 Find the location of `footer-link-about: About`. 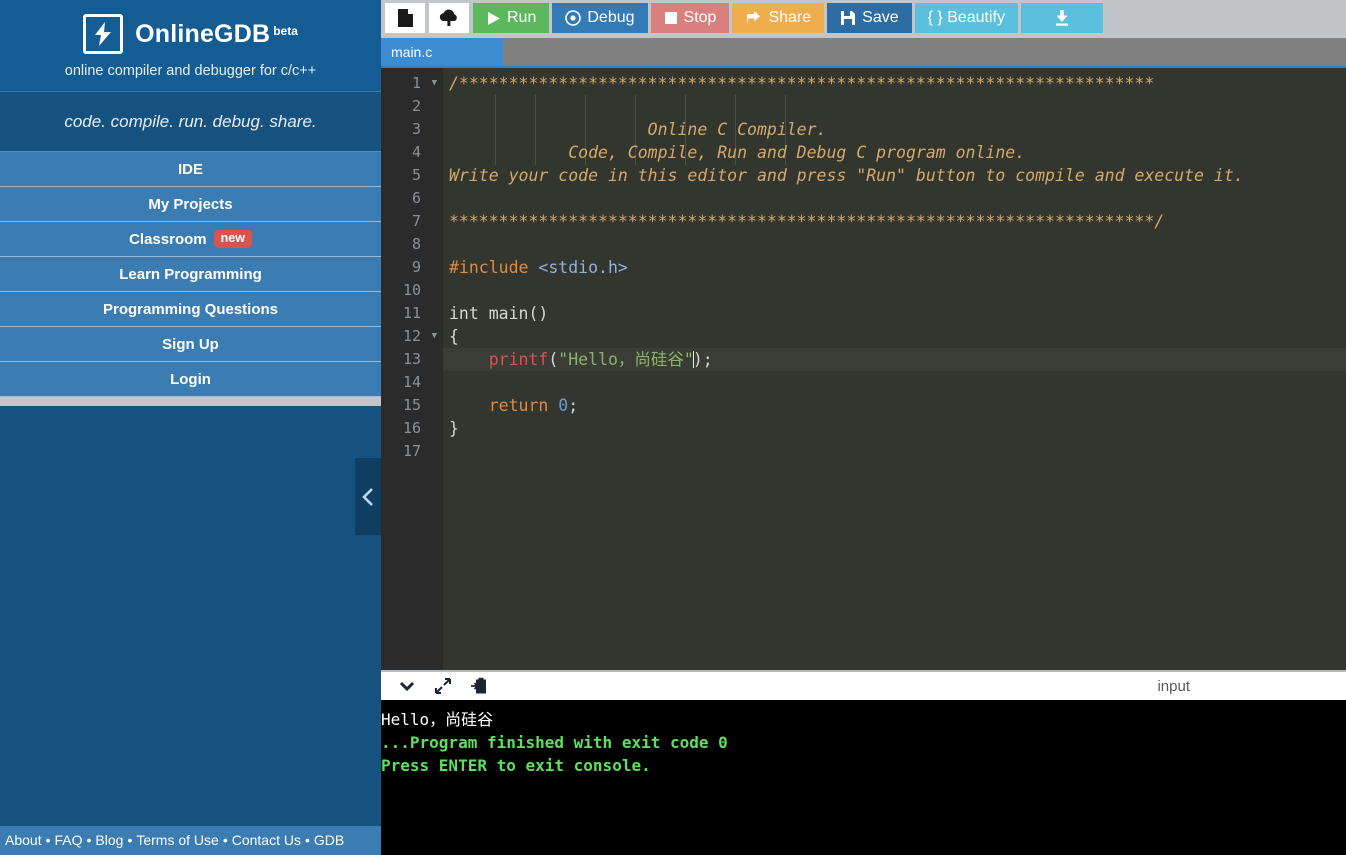

footer-link-about: About is located at coordinates (23, 840).